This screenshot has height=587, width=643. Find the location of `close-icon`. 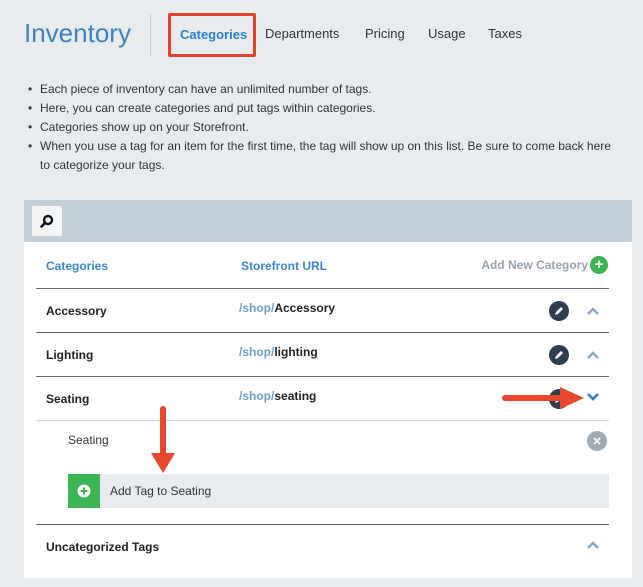

close-icon is located at coordinates (597, 441).